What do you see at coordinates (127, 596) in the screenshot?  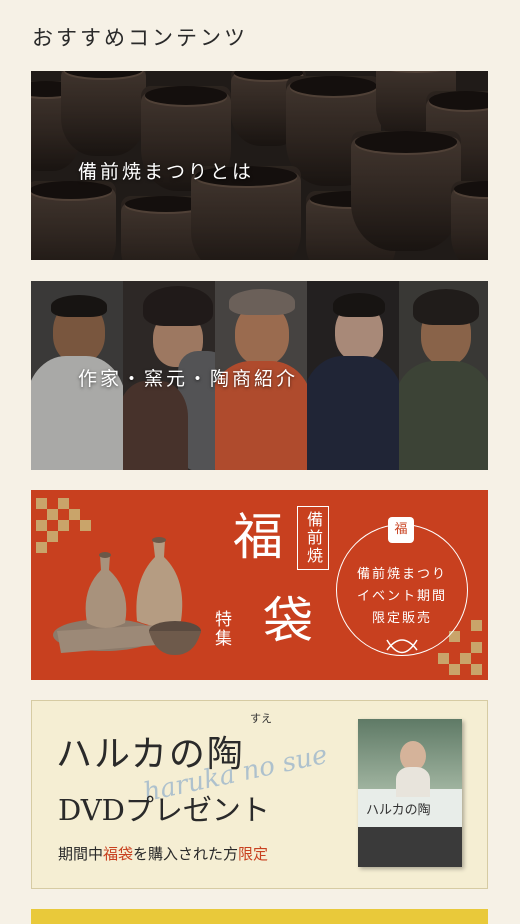 I see `pottery-illustration` at bounding box center [127, 596].